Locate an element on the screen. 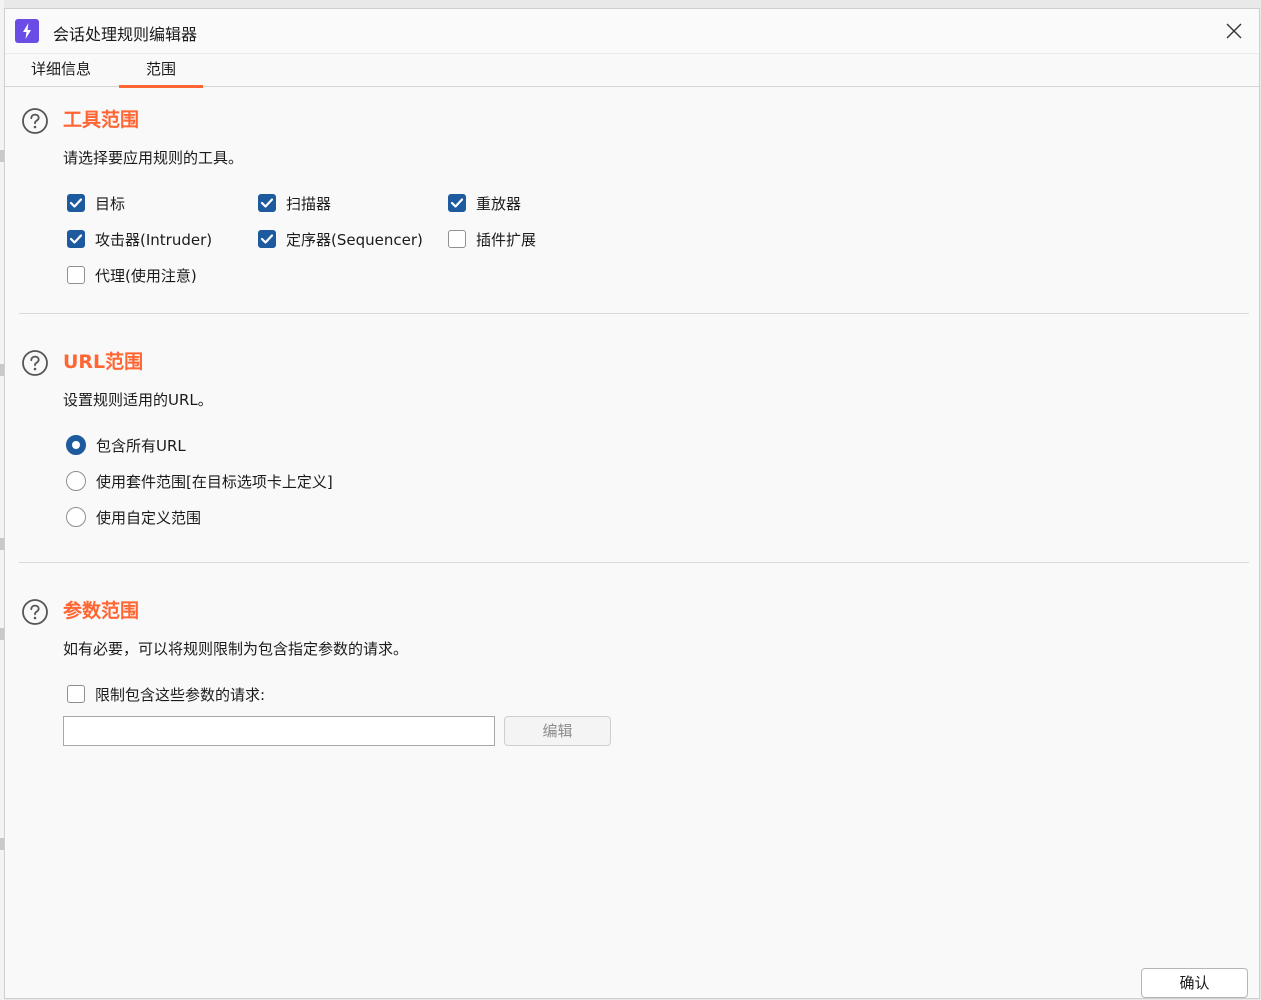  checkbox-label: 代理(使用注意) is located at coordinates (146, 275).